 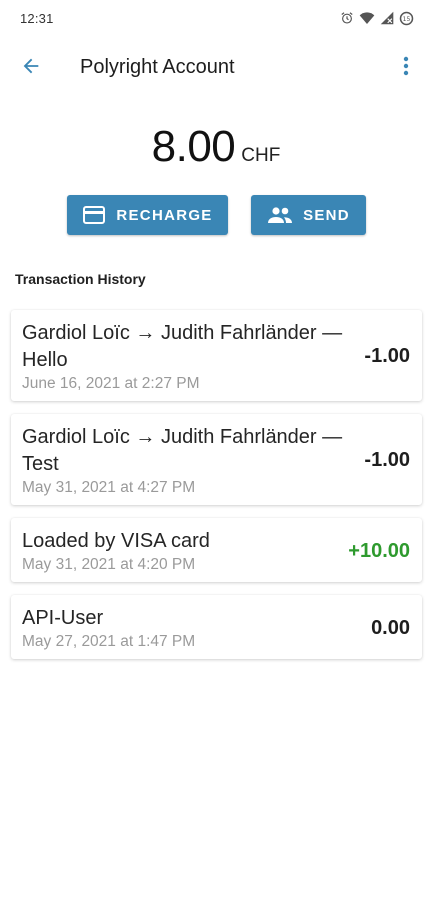 What do you see at coordinates (182, 346) in the screenshot?
I see `transaction-description: Gardiol Loïc → Judith Fahrländer — Hello` at bounding box center [182, 346].